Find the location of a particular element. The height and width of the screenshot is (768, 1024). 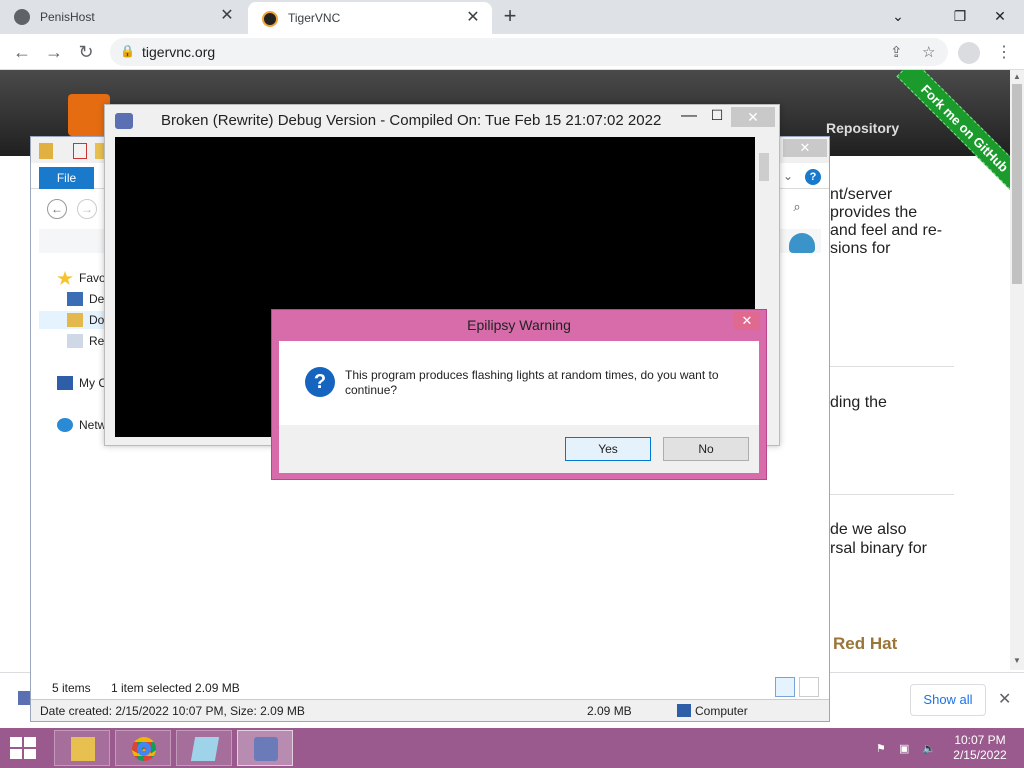

volume-icon: 🔈 is located at coordinates (929, 748).